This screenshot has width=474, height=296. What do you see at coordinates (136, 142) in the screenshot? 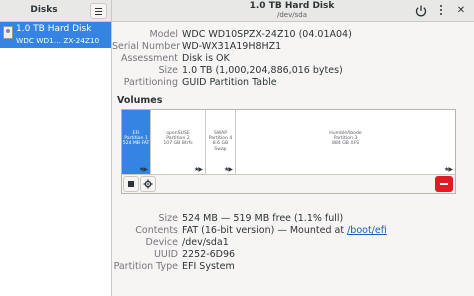
I see `partition-efi: EFI Partition 1 524 MB FAT ★▶` at bounding box center [136, 142].